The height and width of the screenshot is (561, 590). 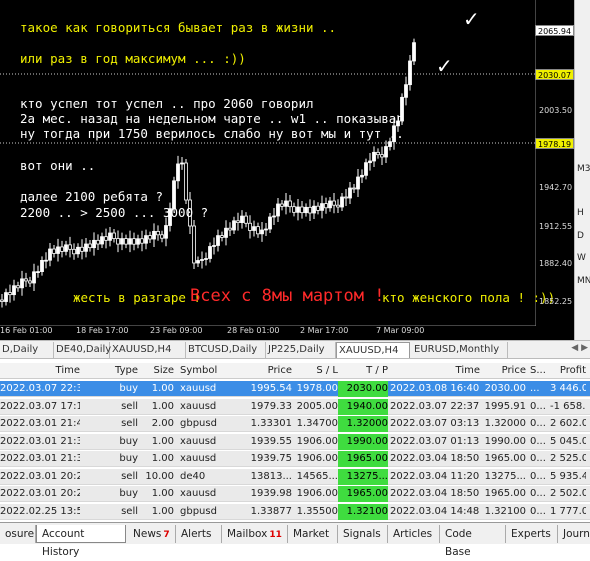 I want to click on tab-exposure: osure, so click(x=18, y=534).